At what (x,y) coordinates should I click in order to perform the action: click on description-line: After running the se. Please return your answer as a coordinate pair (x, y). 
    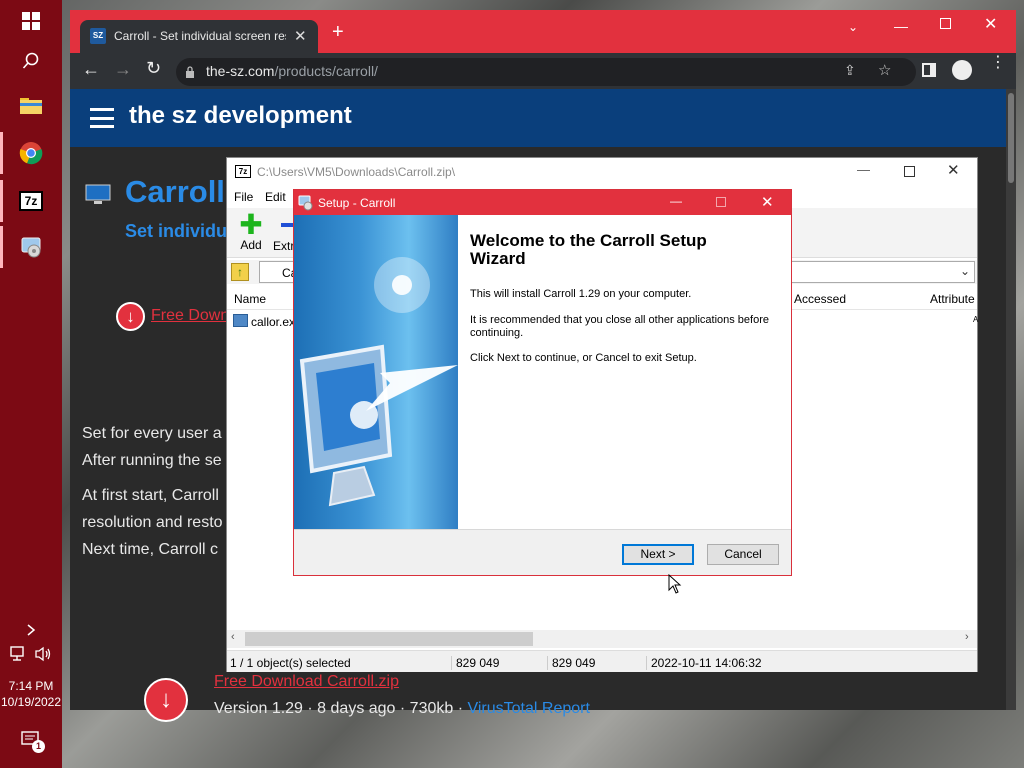
    Looking at the image, I should click on (152, 460).